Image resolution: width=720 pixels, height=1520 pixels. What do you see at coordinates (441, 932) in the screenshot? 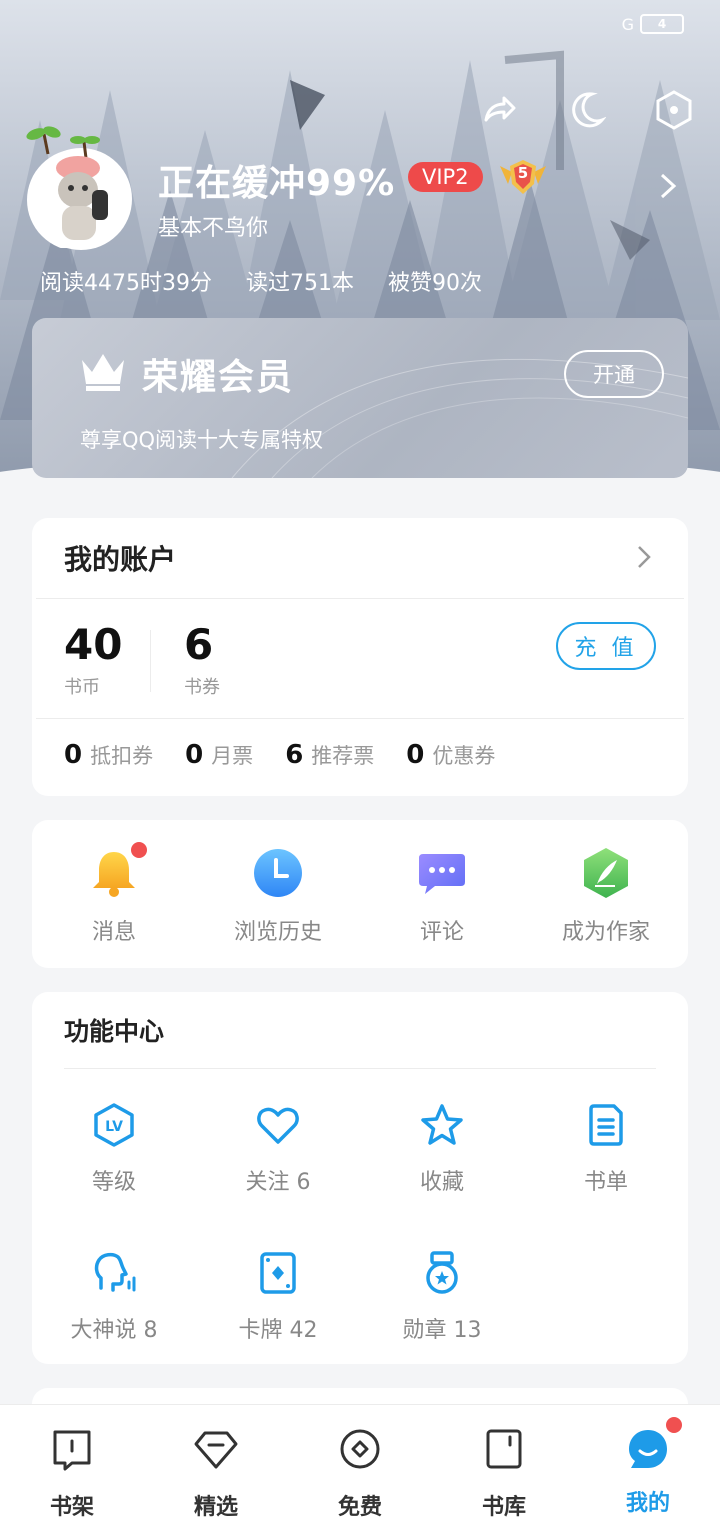
I see `shortcut-label: 评论` at bounding box center [441, 932].